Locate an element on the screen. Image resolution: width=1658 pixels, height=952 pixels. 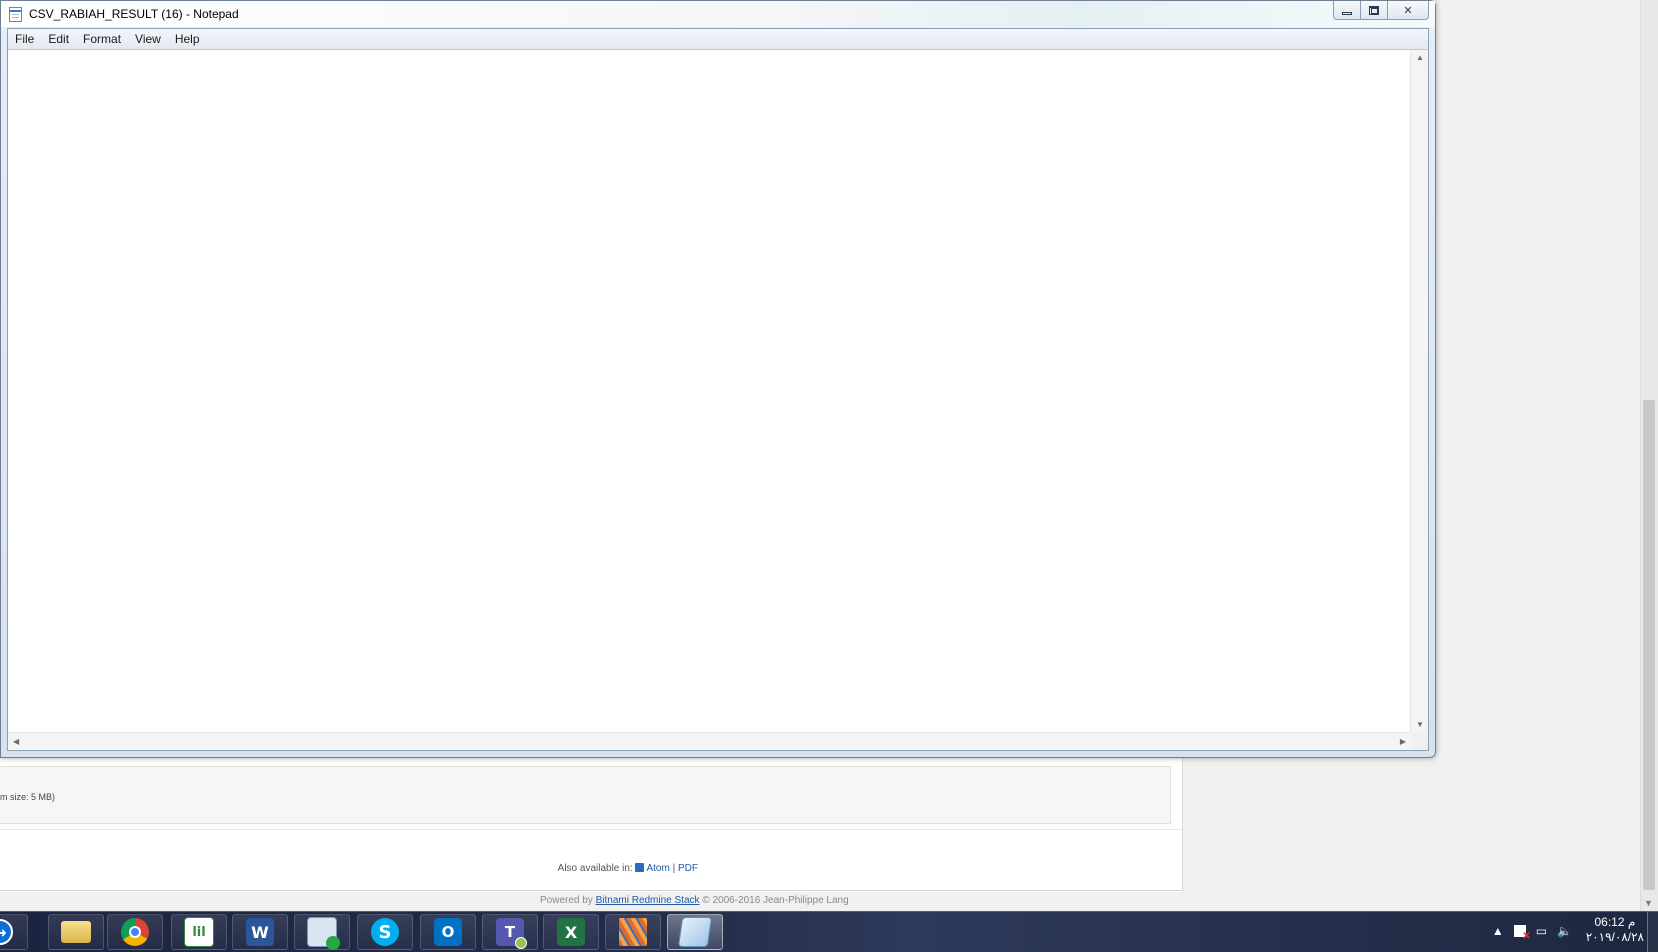
editor-vertical-scrollbar: ▲ ▼ is located at coordinates (1419, 391).